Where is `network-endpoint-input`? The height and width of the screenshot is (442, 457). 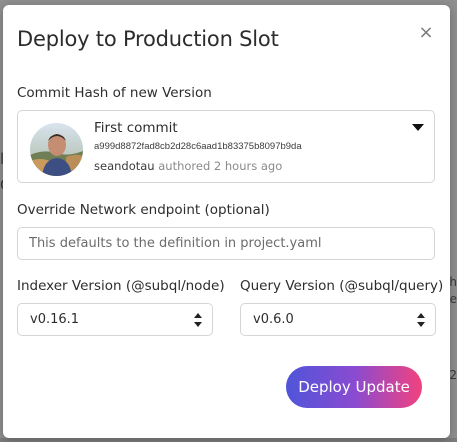 network-endpoint-input is located at coordinates (226, 243).